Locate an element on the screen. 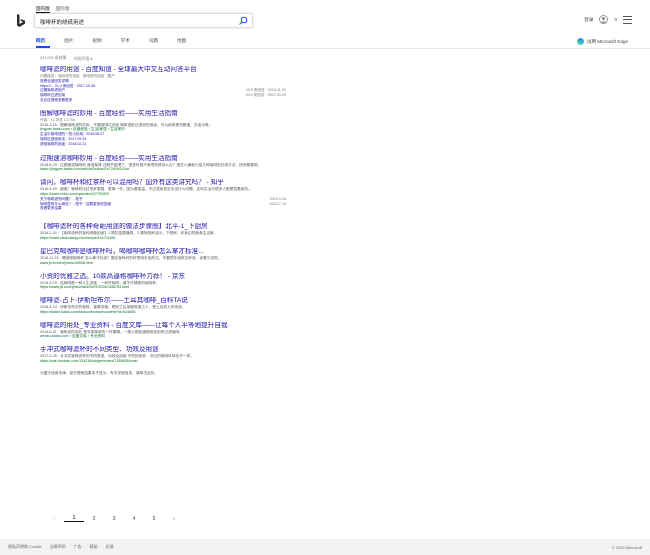 The width and height of the screenshot is (650, 555). result-title-link: 咖啡滤的用处_专业资料 - 百度文库——让每个人平等地提升自我 is located at coordinates (163, 326).